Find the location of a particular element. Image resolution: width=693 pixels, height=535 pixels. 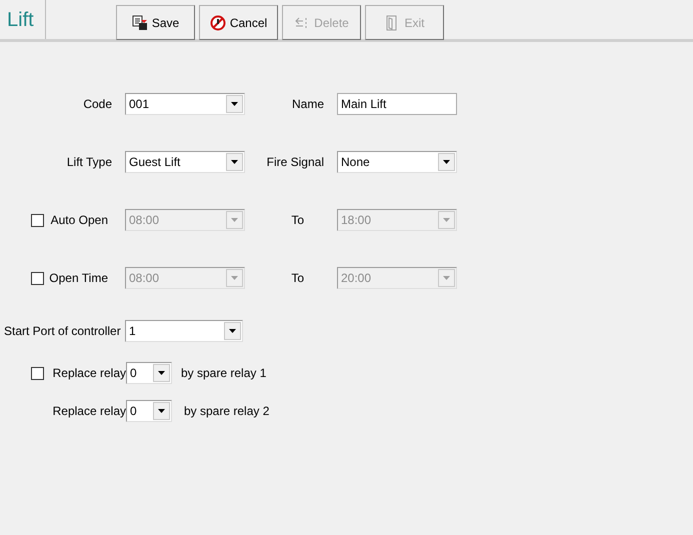

field-label: Fire Signal is located at coordinates (295, 162).